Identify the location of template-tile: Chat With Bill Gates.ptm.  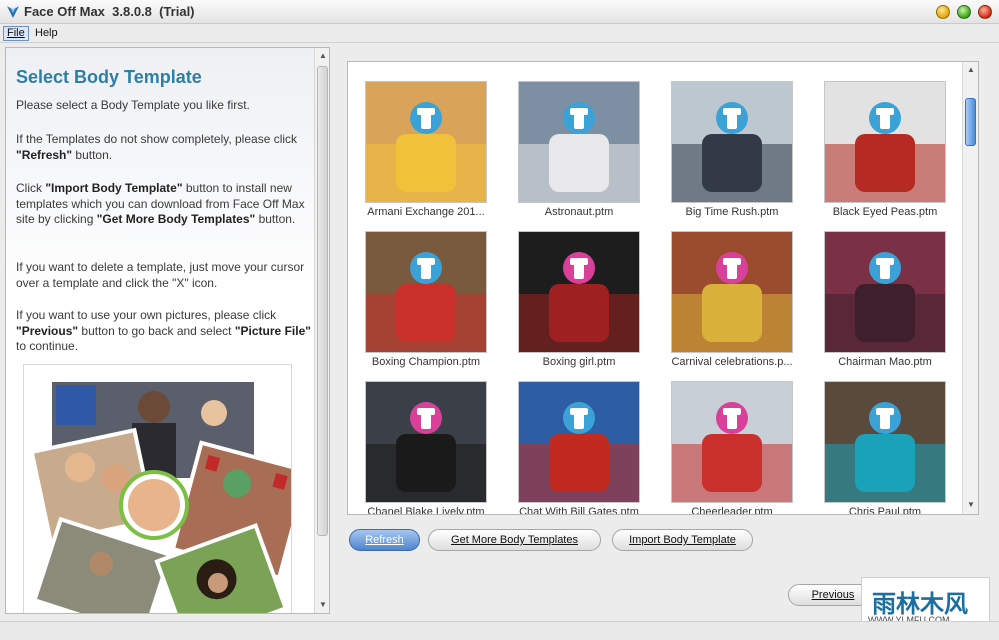
(579, 447).